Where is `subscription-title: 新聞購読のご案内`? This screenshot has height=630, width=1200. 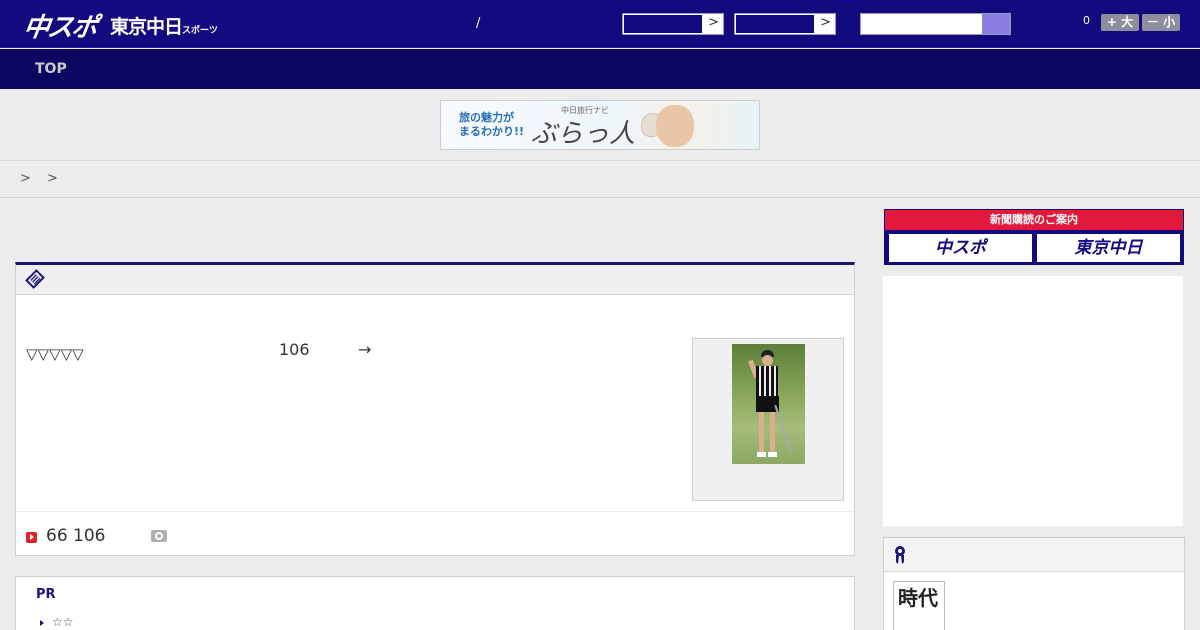
subscription-title: 新聞購読のご案内 is located at coordinates (1034, 220).